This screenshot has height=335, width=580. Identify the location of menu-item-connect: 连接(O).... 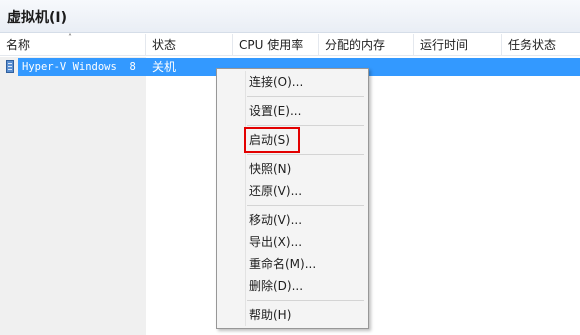
(276, 82).